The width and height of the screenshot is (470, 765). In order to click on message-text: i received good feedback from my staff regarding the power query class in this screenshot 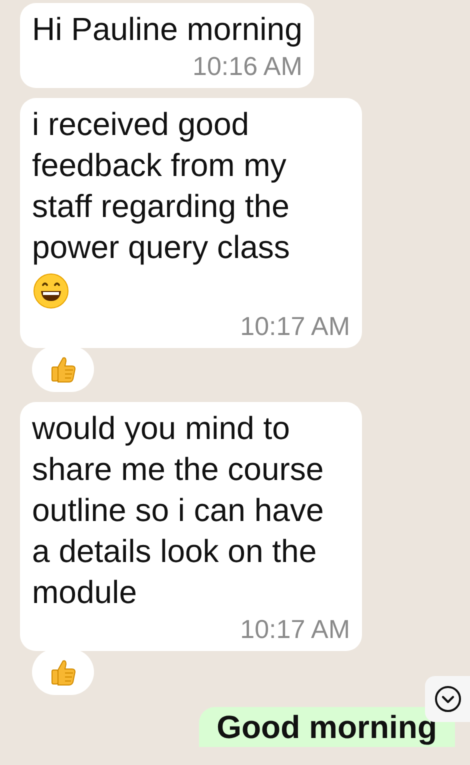, I will do `click(161, 186)`.